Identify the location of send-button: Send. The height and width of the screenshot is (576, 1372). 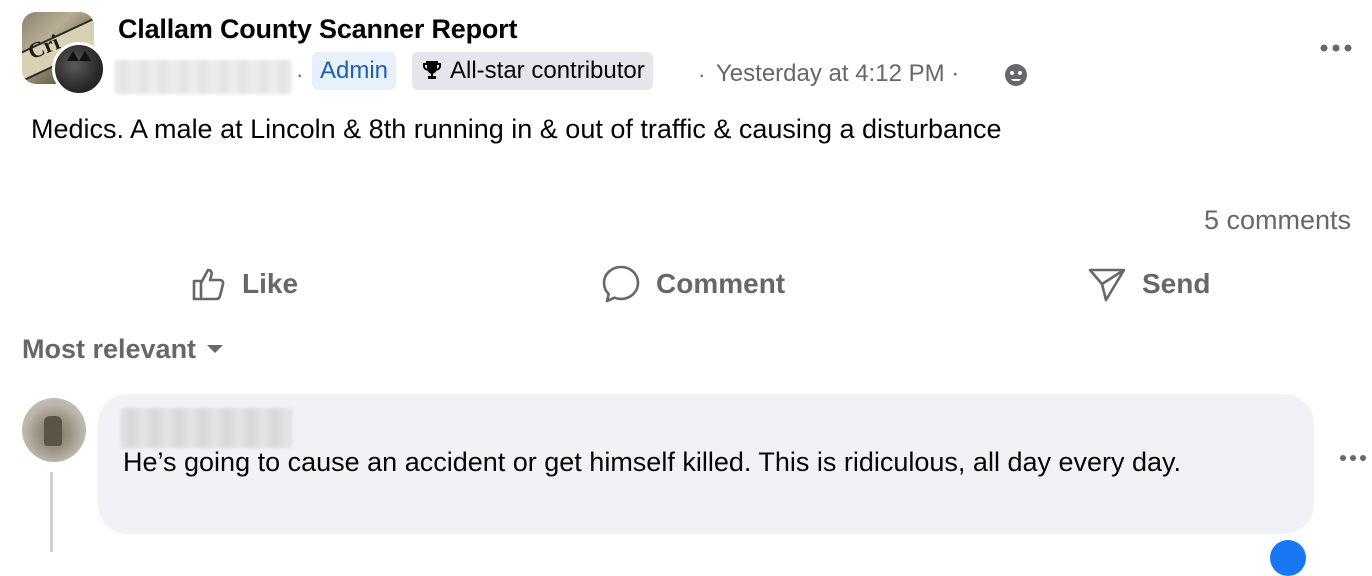
(1148, 284).